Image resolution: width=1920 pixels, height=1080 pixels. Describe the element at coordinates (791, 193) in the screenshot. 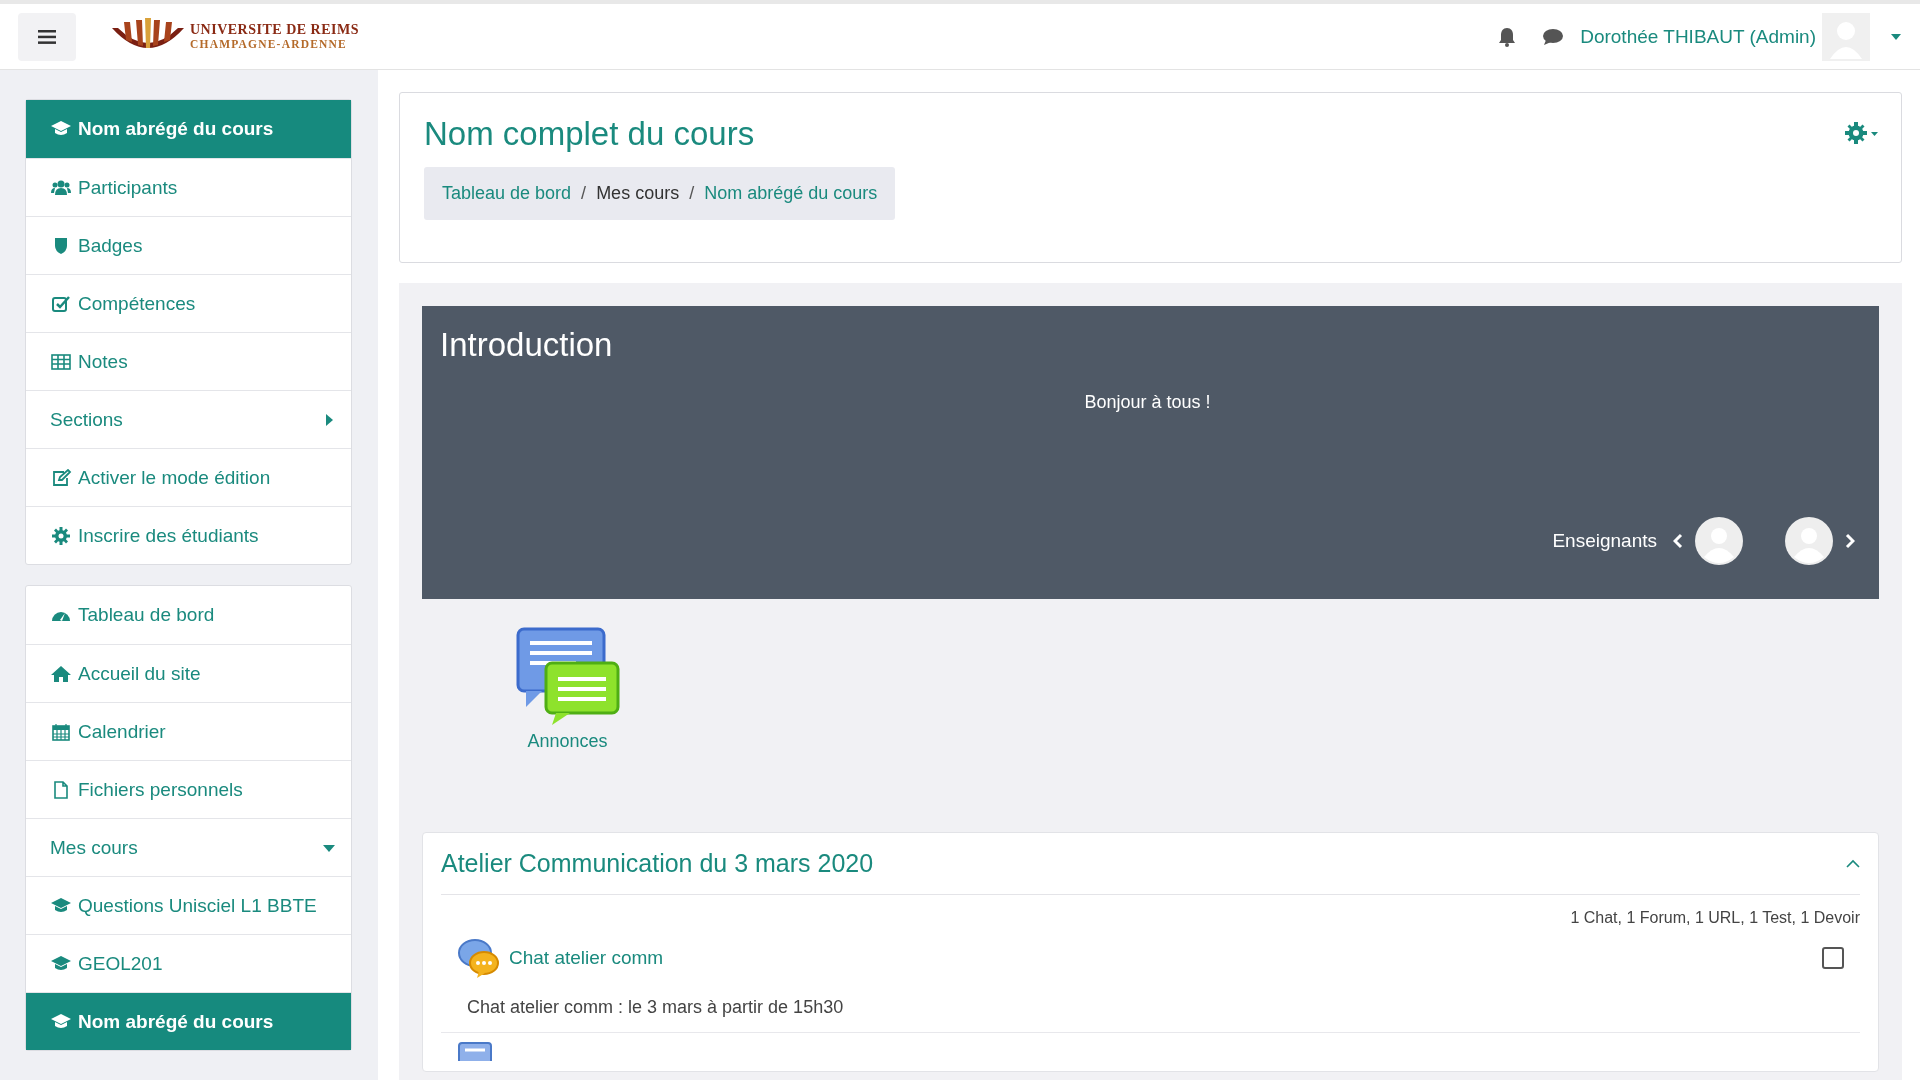

I see `breadcrumb-link: Nom abrégé du cours` at that location.